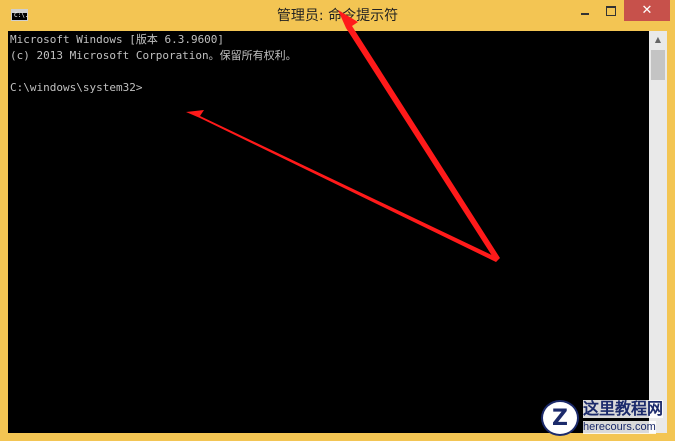 The height and width of the screenshot is (441, 675). Describe the element at coordinates (337, 15) in the screenshot. I see `title-bar: C:\. 管理员: 命令提示符 ✕` at that location.